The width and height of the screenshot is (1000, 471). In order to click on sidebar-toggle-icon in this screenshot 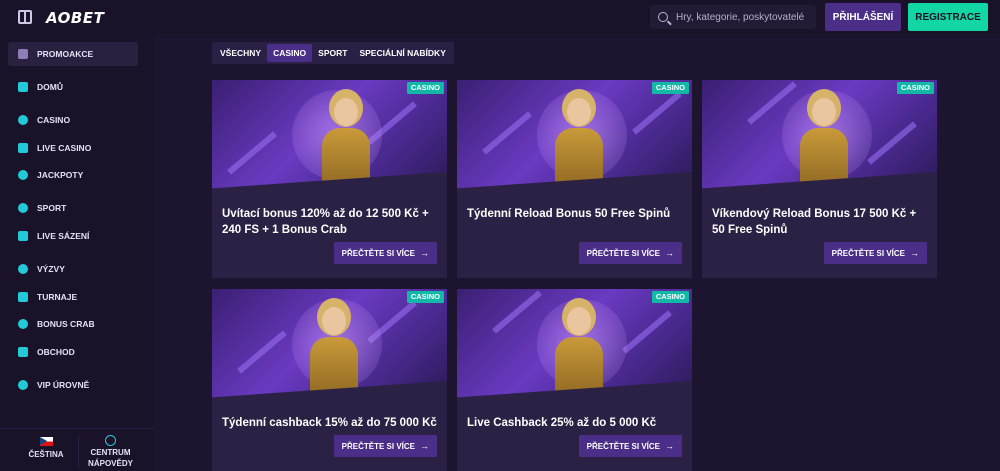, I will do `click(25, 17)`.